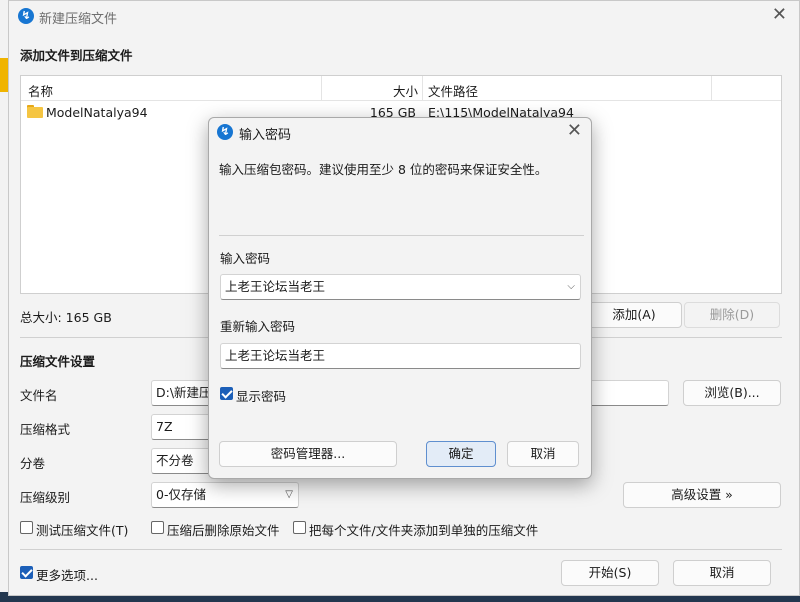  I want to click on column-header-size: 大小, so click(405, 90).